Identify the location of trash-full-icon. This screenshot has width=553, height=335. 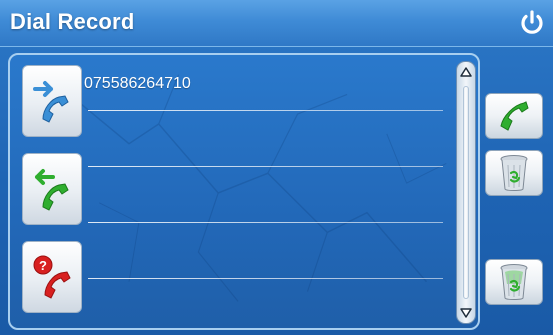
(514, 282).